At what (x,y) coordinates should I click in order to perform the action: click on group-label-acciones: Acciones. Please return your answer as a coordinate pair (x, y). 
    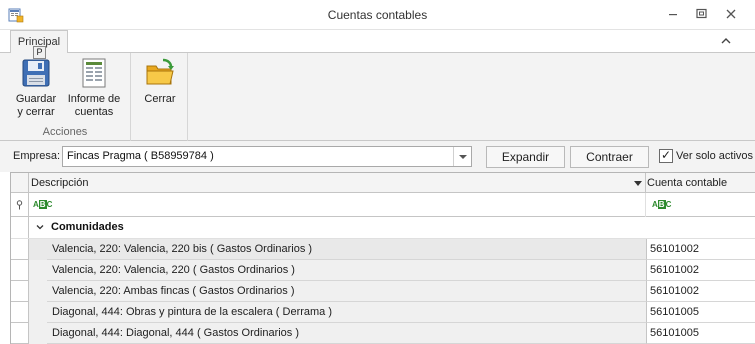
    Looking at the image, I should click on (65, 132).